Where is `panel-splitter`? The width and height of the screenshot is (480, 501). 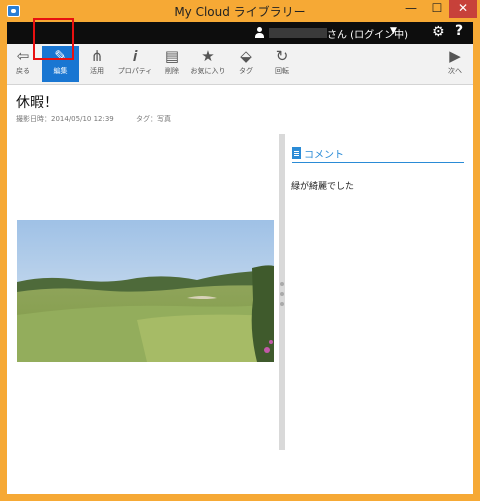
panel-splitter is located at coordinates (282, 292).